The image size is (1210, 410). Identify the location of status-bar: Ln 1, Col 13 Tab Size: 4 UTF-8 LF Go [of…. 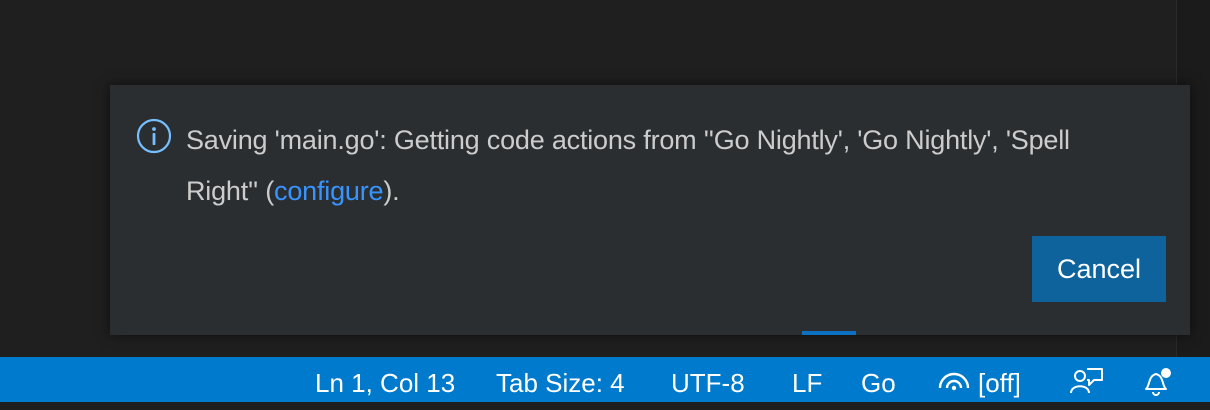
(605, 379).